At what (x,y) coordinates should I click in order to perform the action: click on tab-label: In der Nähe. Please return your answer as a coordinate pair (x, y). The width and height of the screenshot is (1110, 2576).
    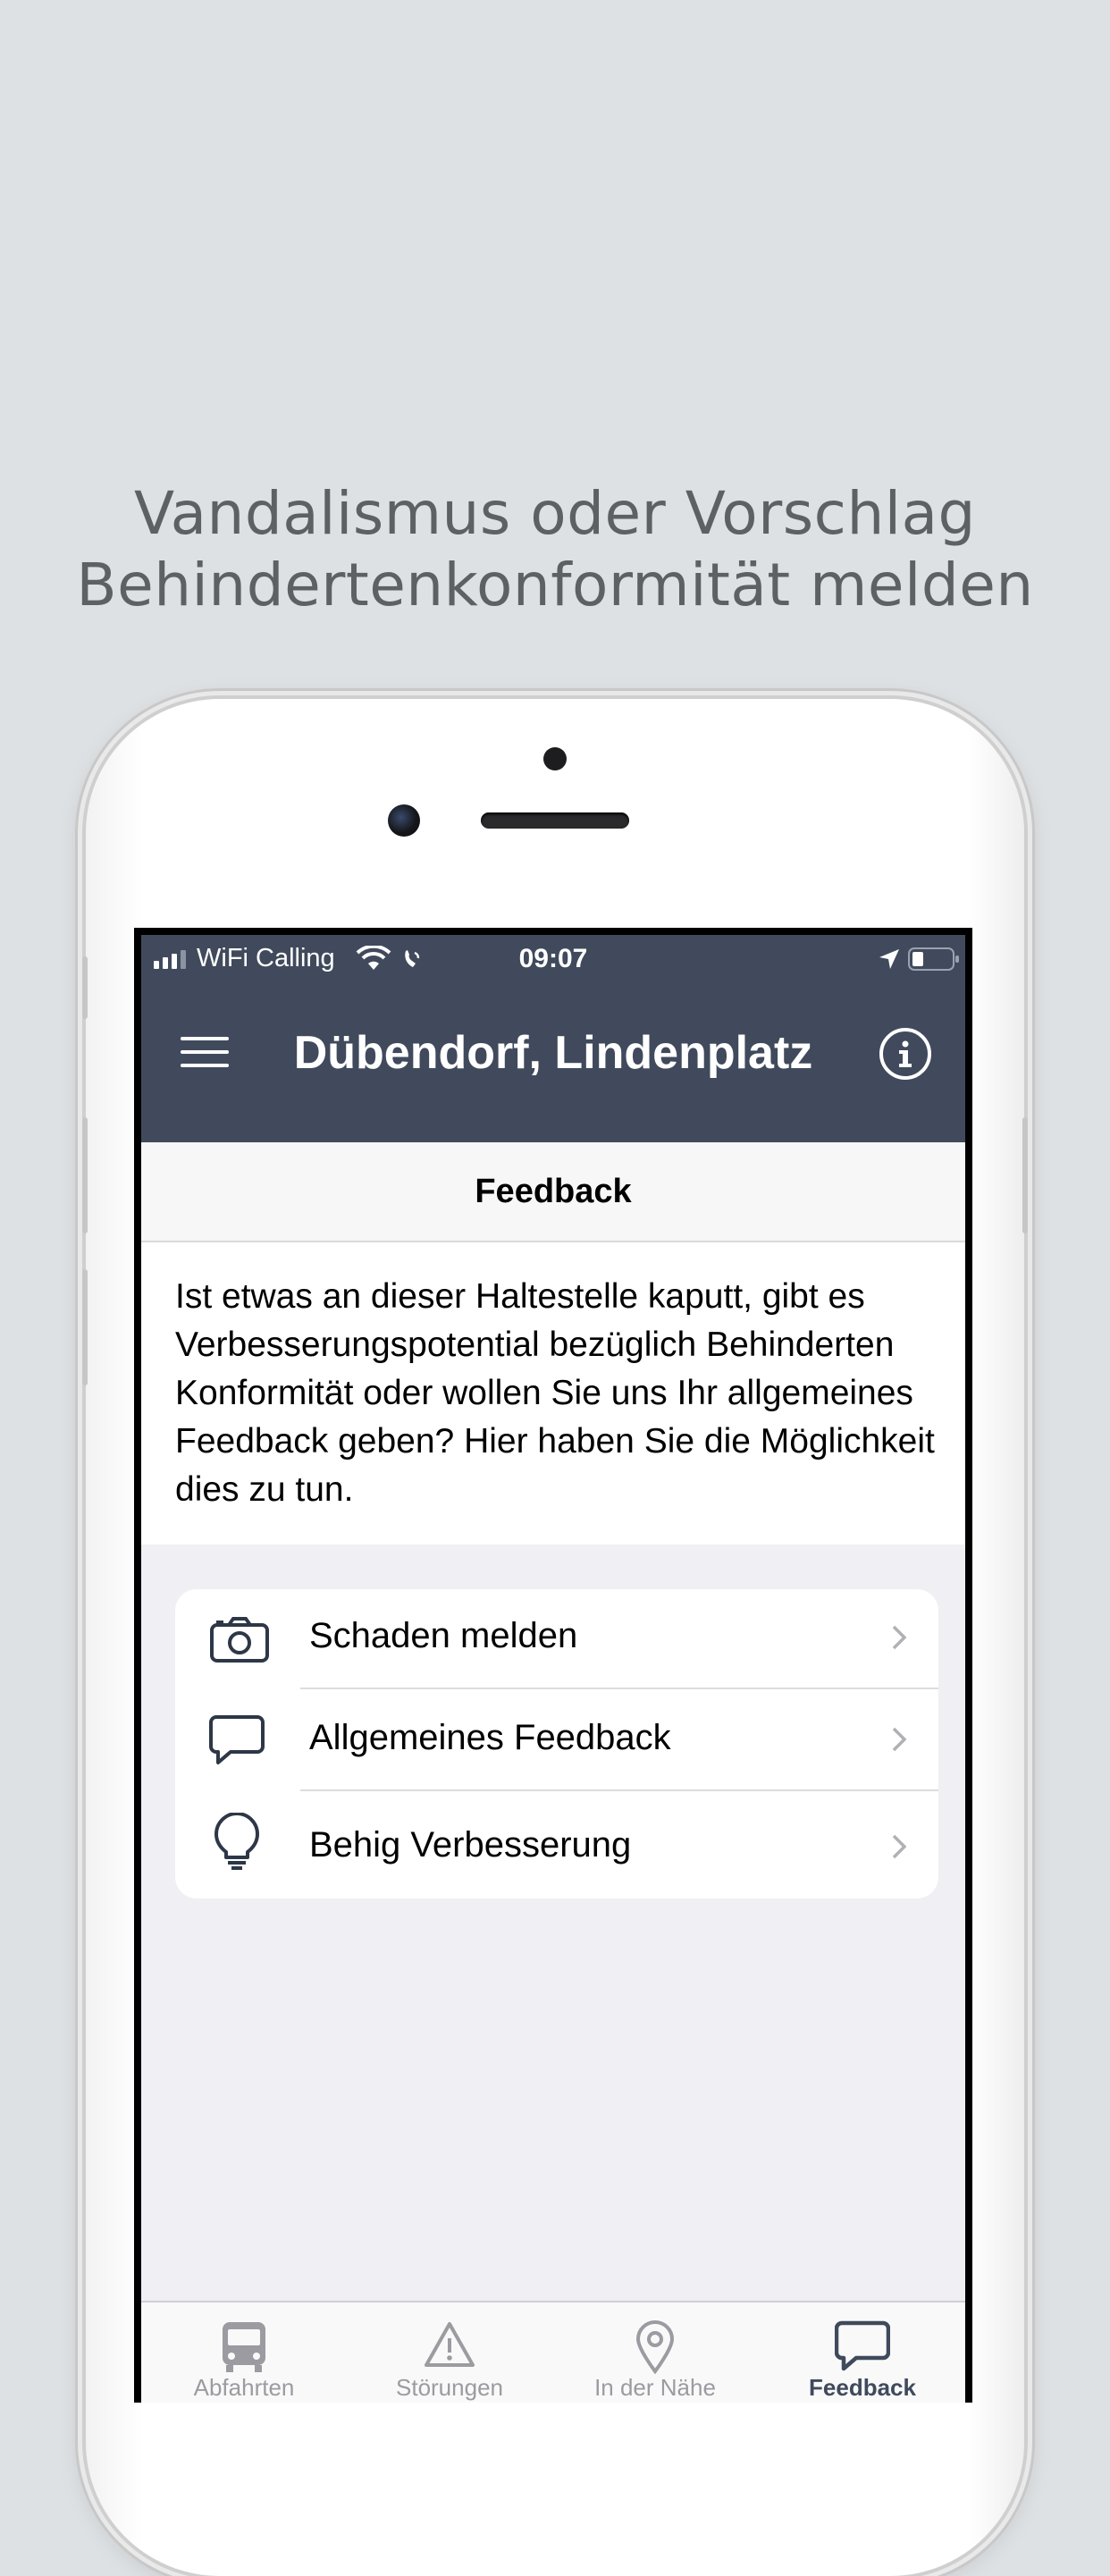
    Looking at the image, I should click on (655, 2388).